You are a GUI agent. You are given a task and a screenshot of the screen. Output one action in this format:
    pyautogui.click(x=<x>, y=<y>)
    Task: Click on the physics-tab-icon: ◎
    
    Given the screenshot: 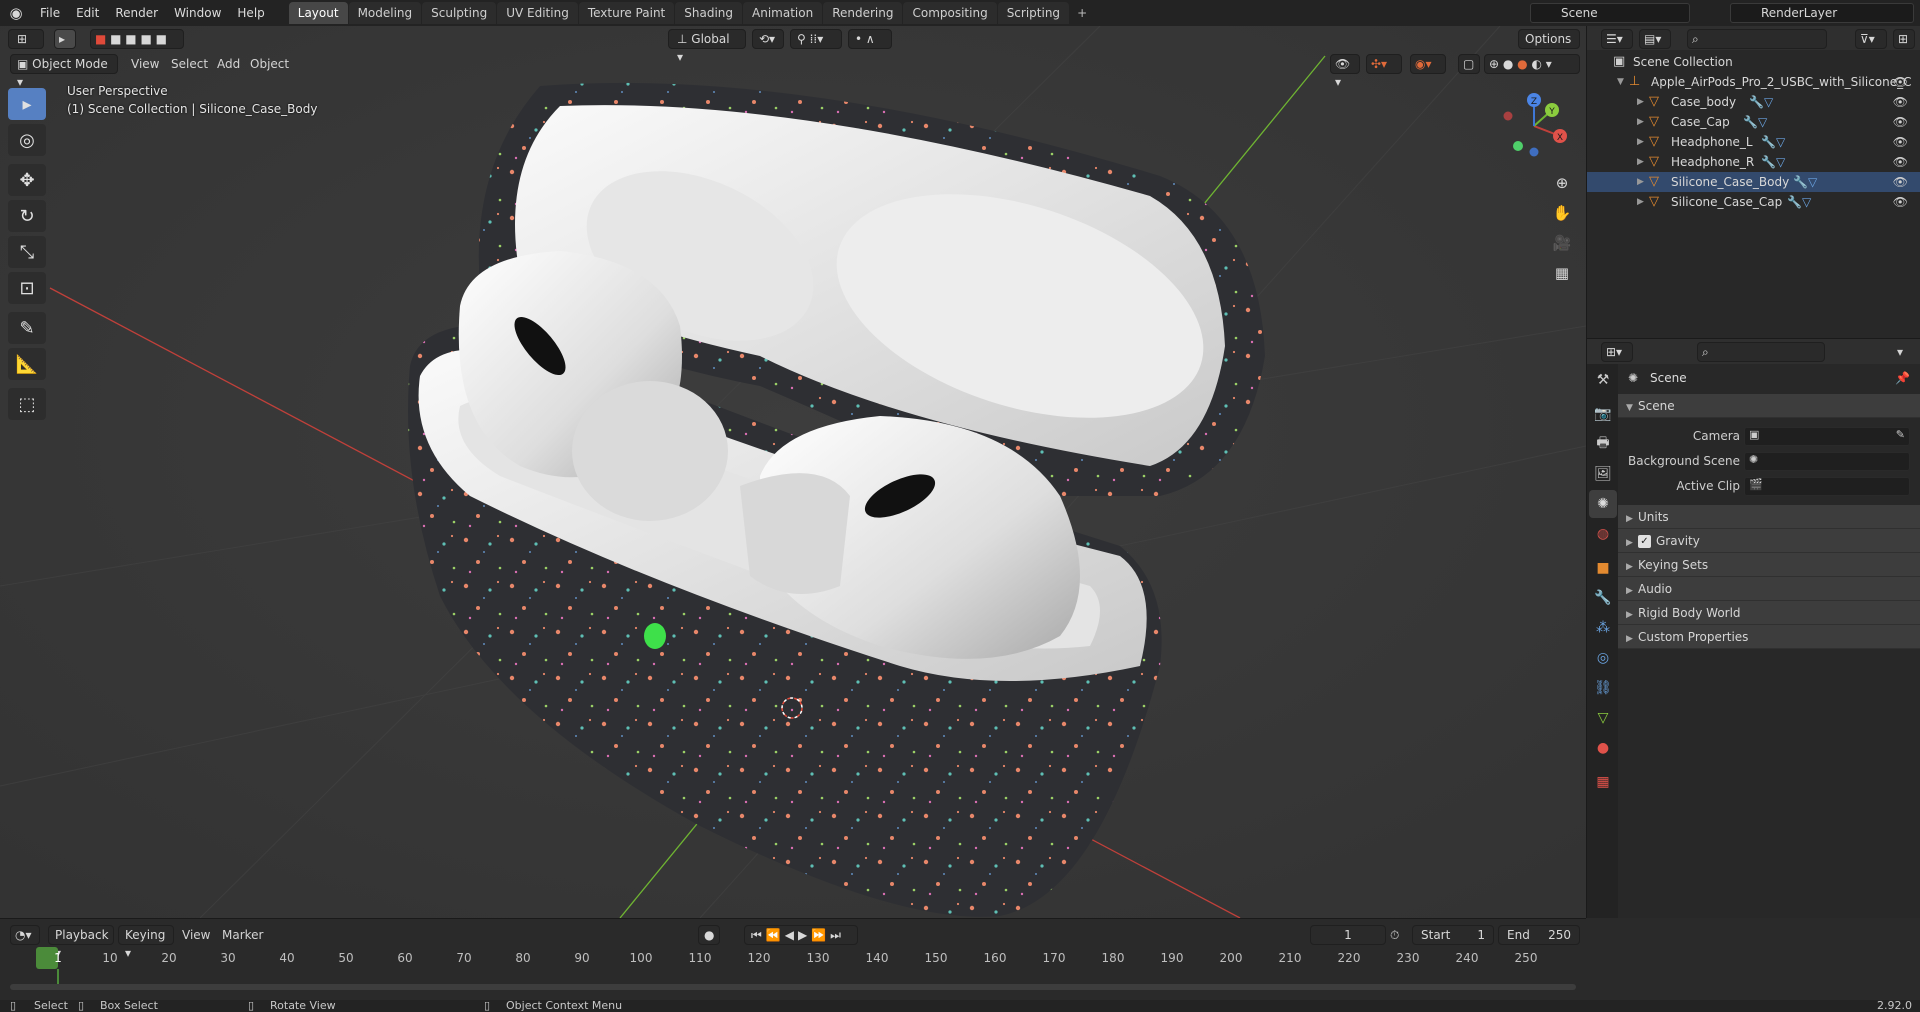 What is the action you would take?
    pyautogui.click(x=1603, y=658)
    